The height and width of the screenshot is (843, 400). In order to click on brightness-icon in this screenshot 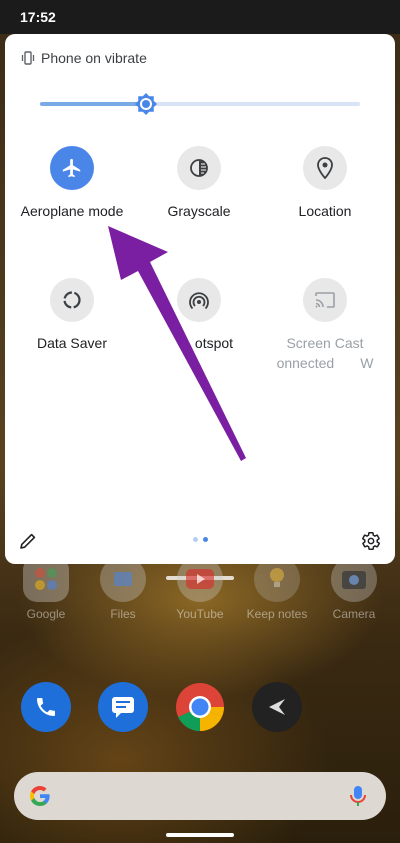, I will do `click(146, 104)`.